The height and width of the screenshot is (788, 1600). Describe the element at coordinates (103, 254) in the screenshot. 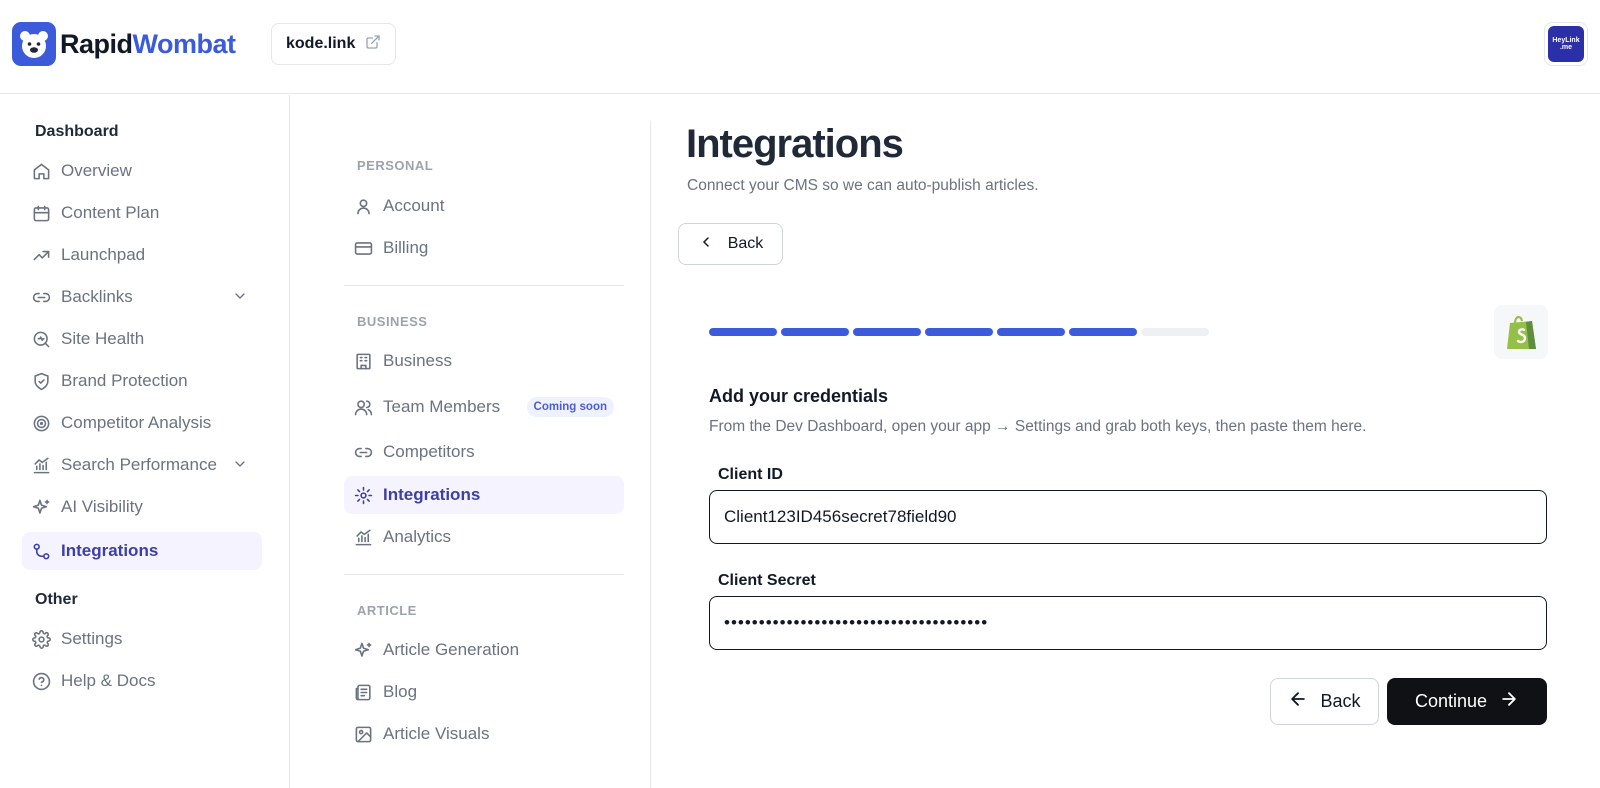

I see `sidebar-item-label: Launchpad` at that location.